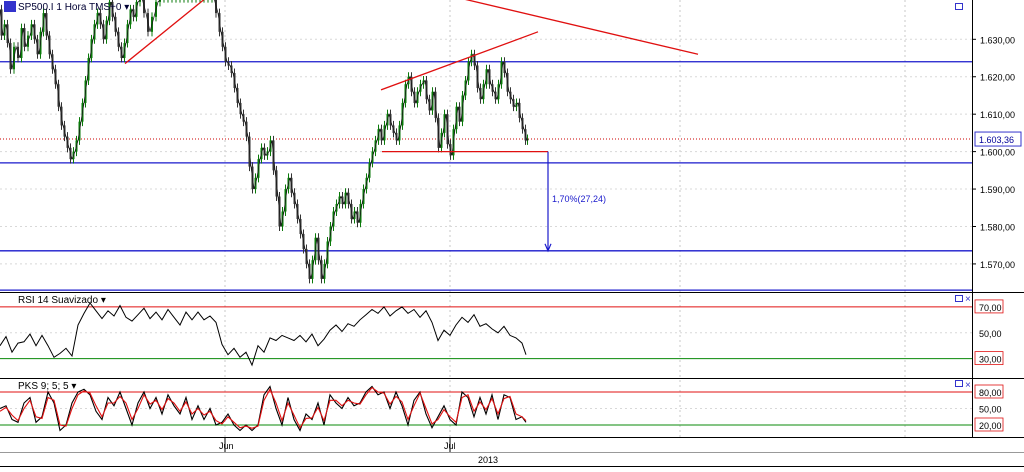  I want to click on pks-panel-header: PKS 9; 5; 5 ▾, so click(47, 386).